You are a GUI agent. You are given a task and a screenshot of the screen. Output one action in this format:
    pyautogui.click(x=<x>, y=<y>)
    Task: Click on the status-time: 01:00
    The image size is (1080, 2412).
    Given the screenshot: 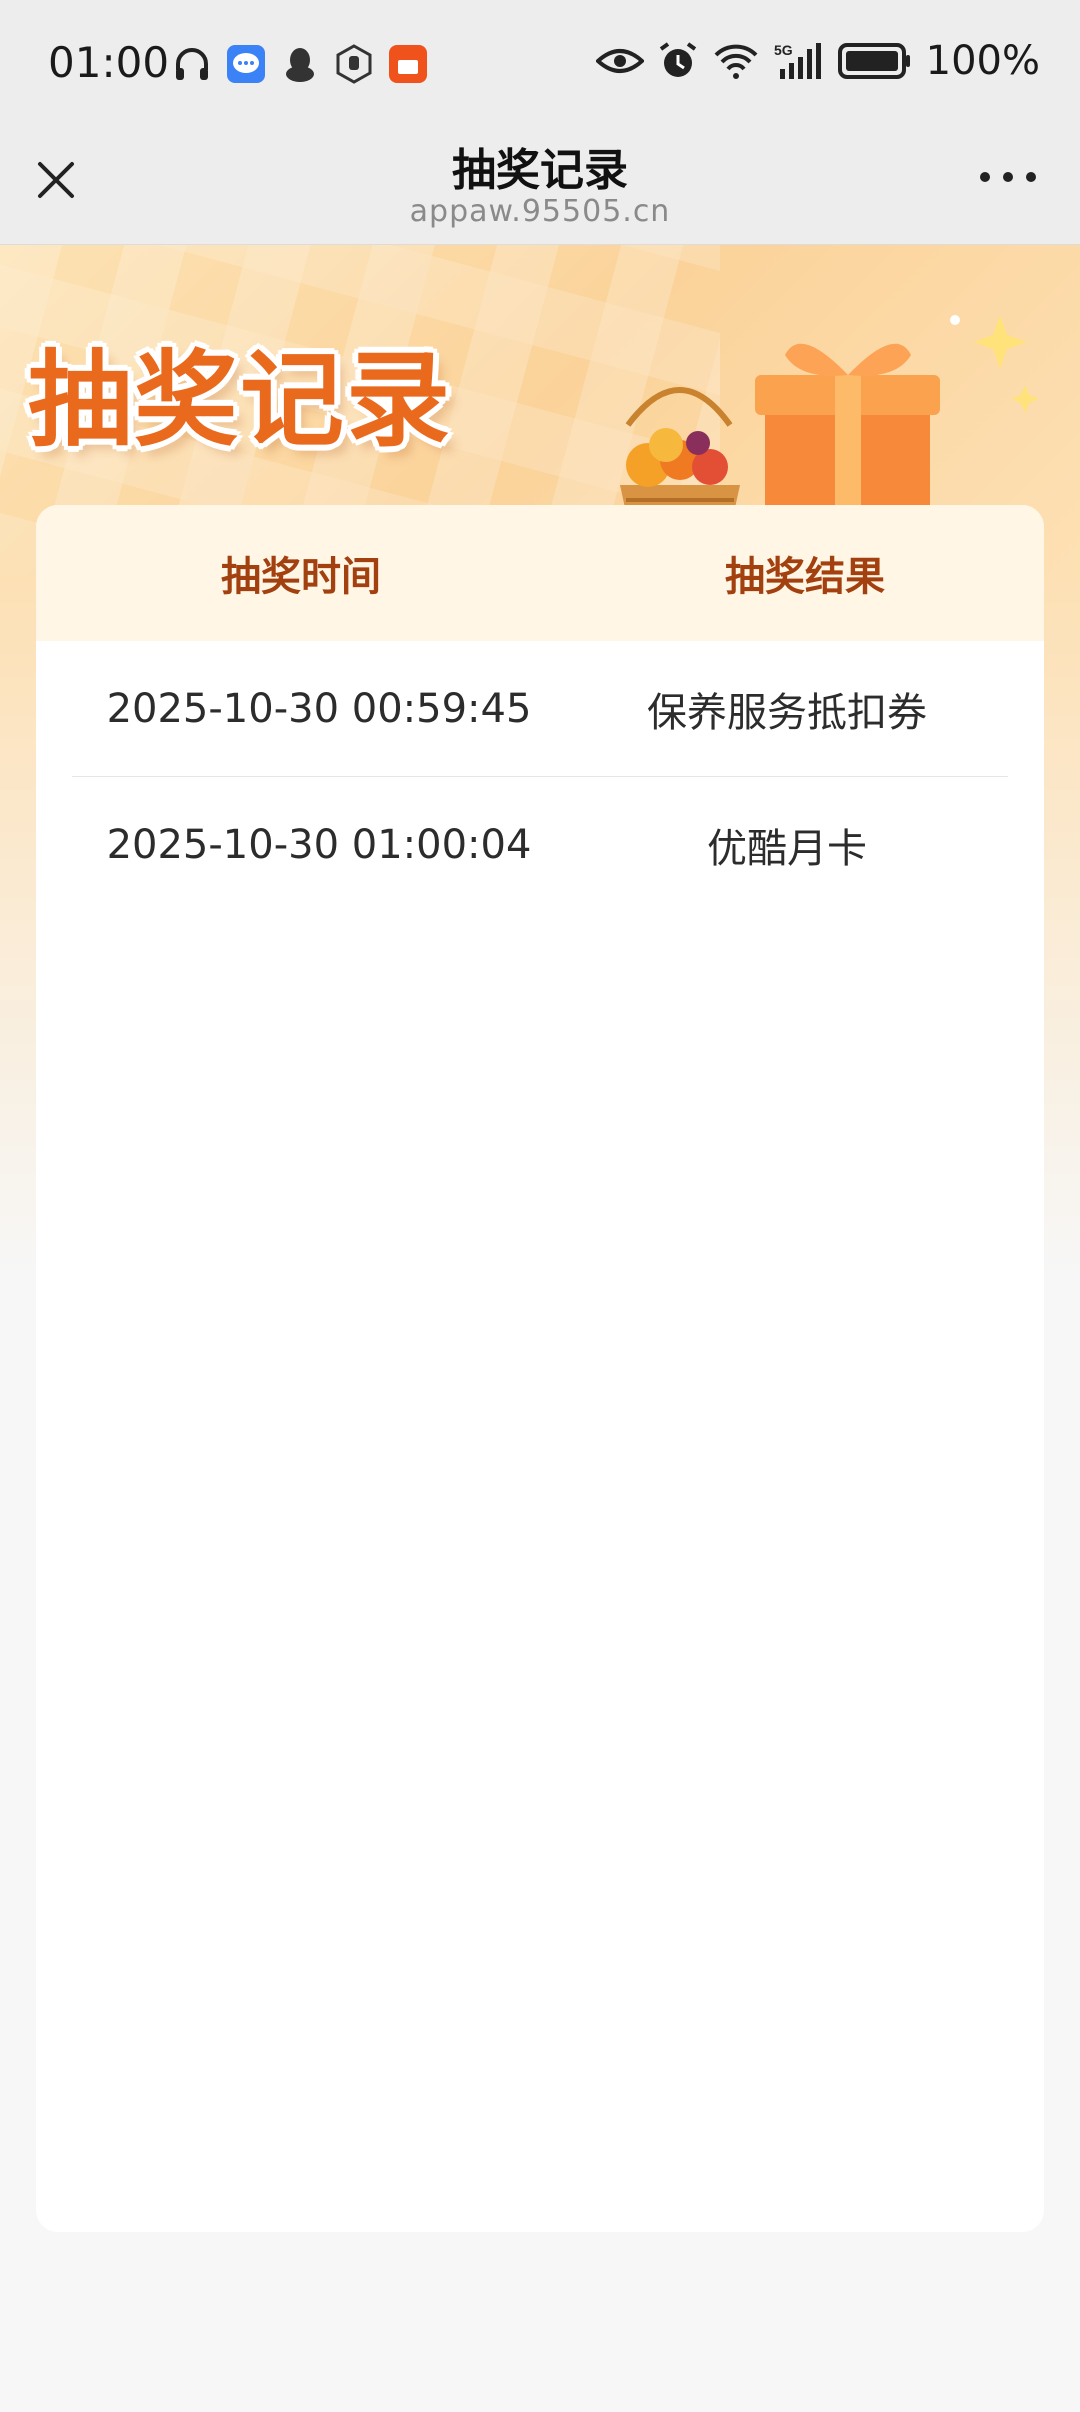 What is the action you would take?
    pyautogui.click(x=109, y=62)
    